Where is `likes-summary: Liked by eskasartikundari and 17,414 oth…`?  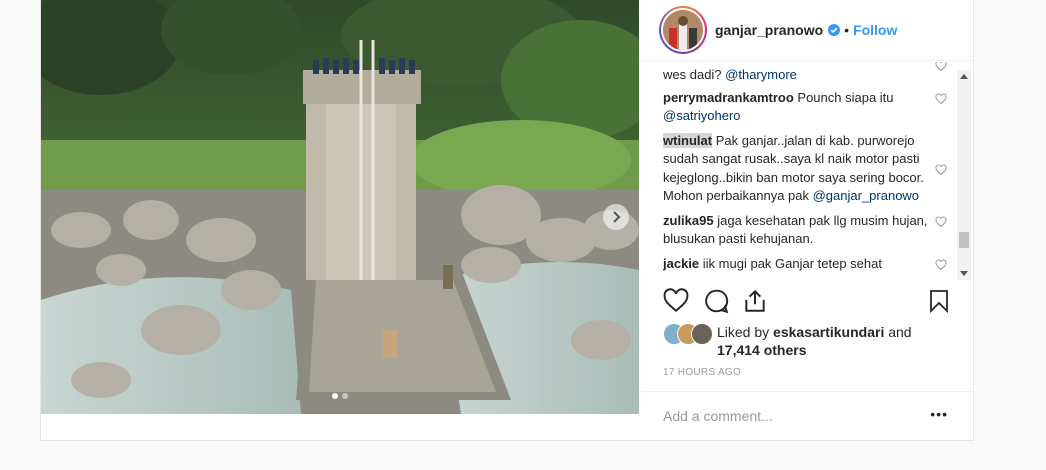
likes-summary: Liked by eskasartikundari and 17,414 oth… is located at coordinates (808, 341).